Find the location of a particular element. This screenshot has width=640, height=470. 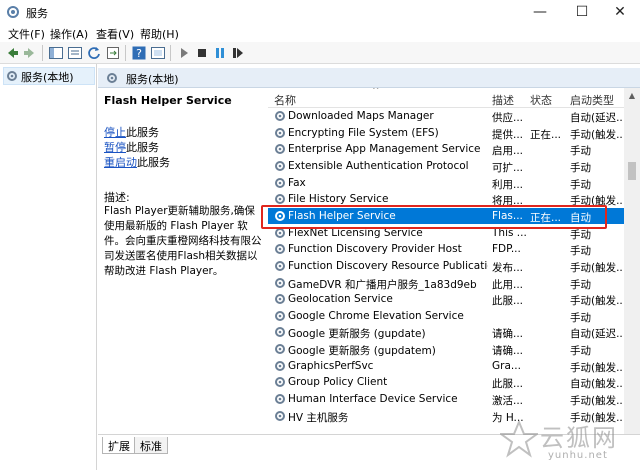

tab-standard: 标准 is located at coordinates (151, 445).